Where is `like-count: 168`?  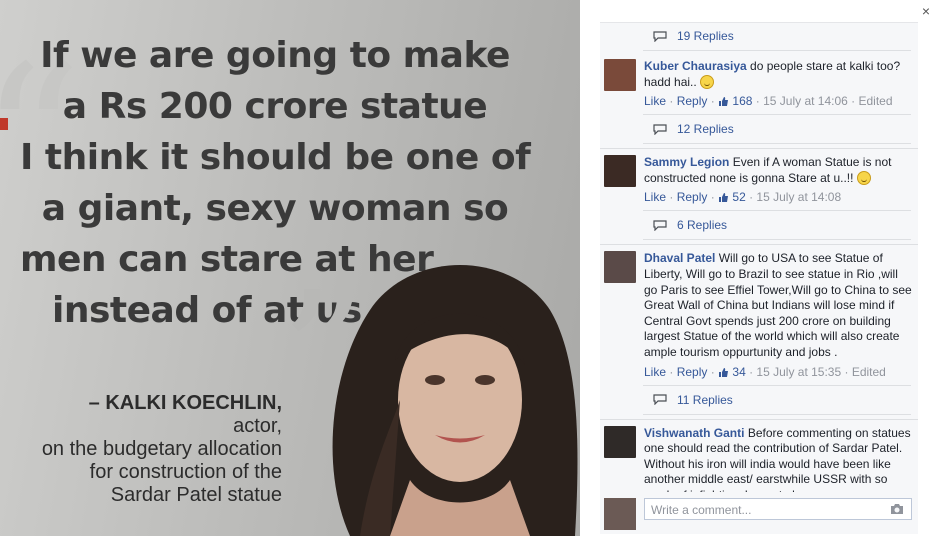
like-count: 168 is located at coordinates (735, 101).